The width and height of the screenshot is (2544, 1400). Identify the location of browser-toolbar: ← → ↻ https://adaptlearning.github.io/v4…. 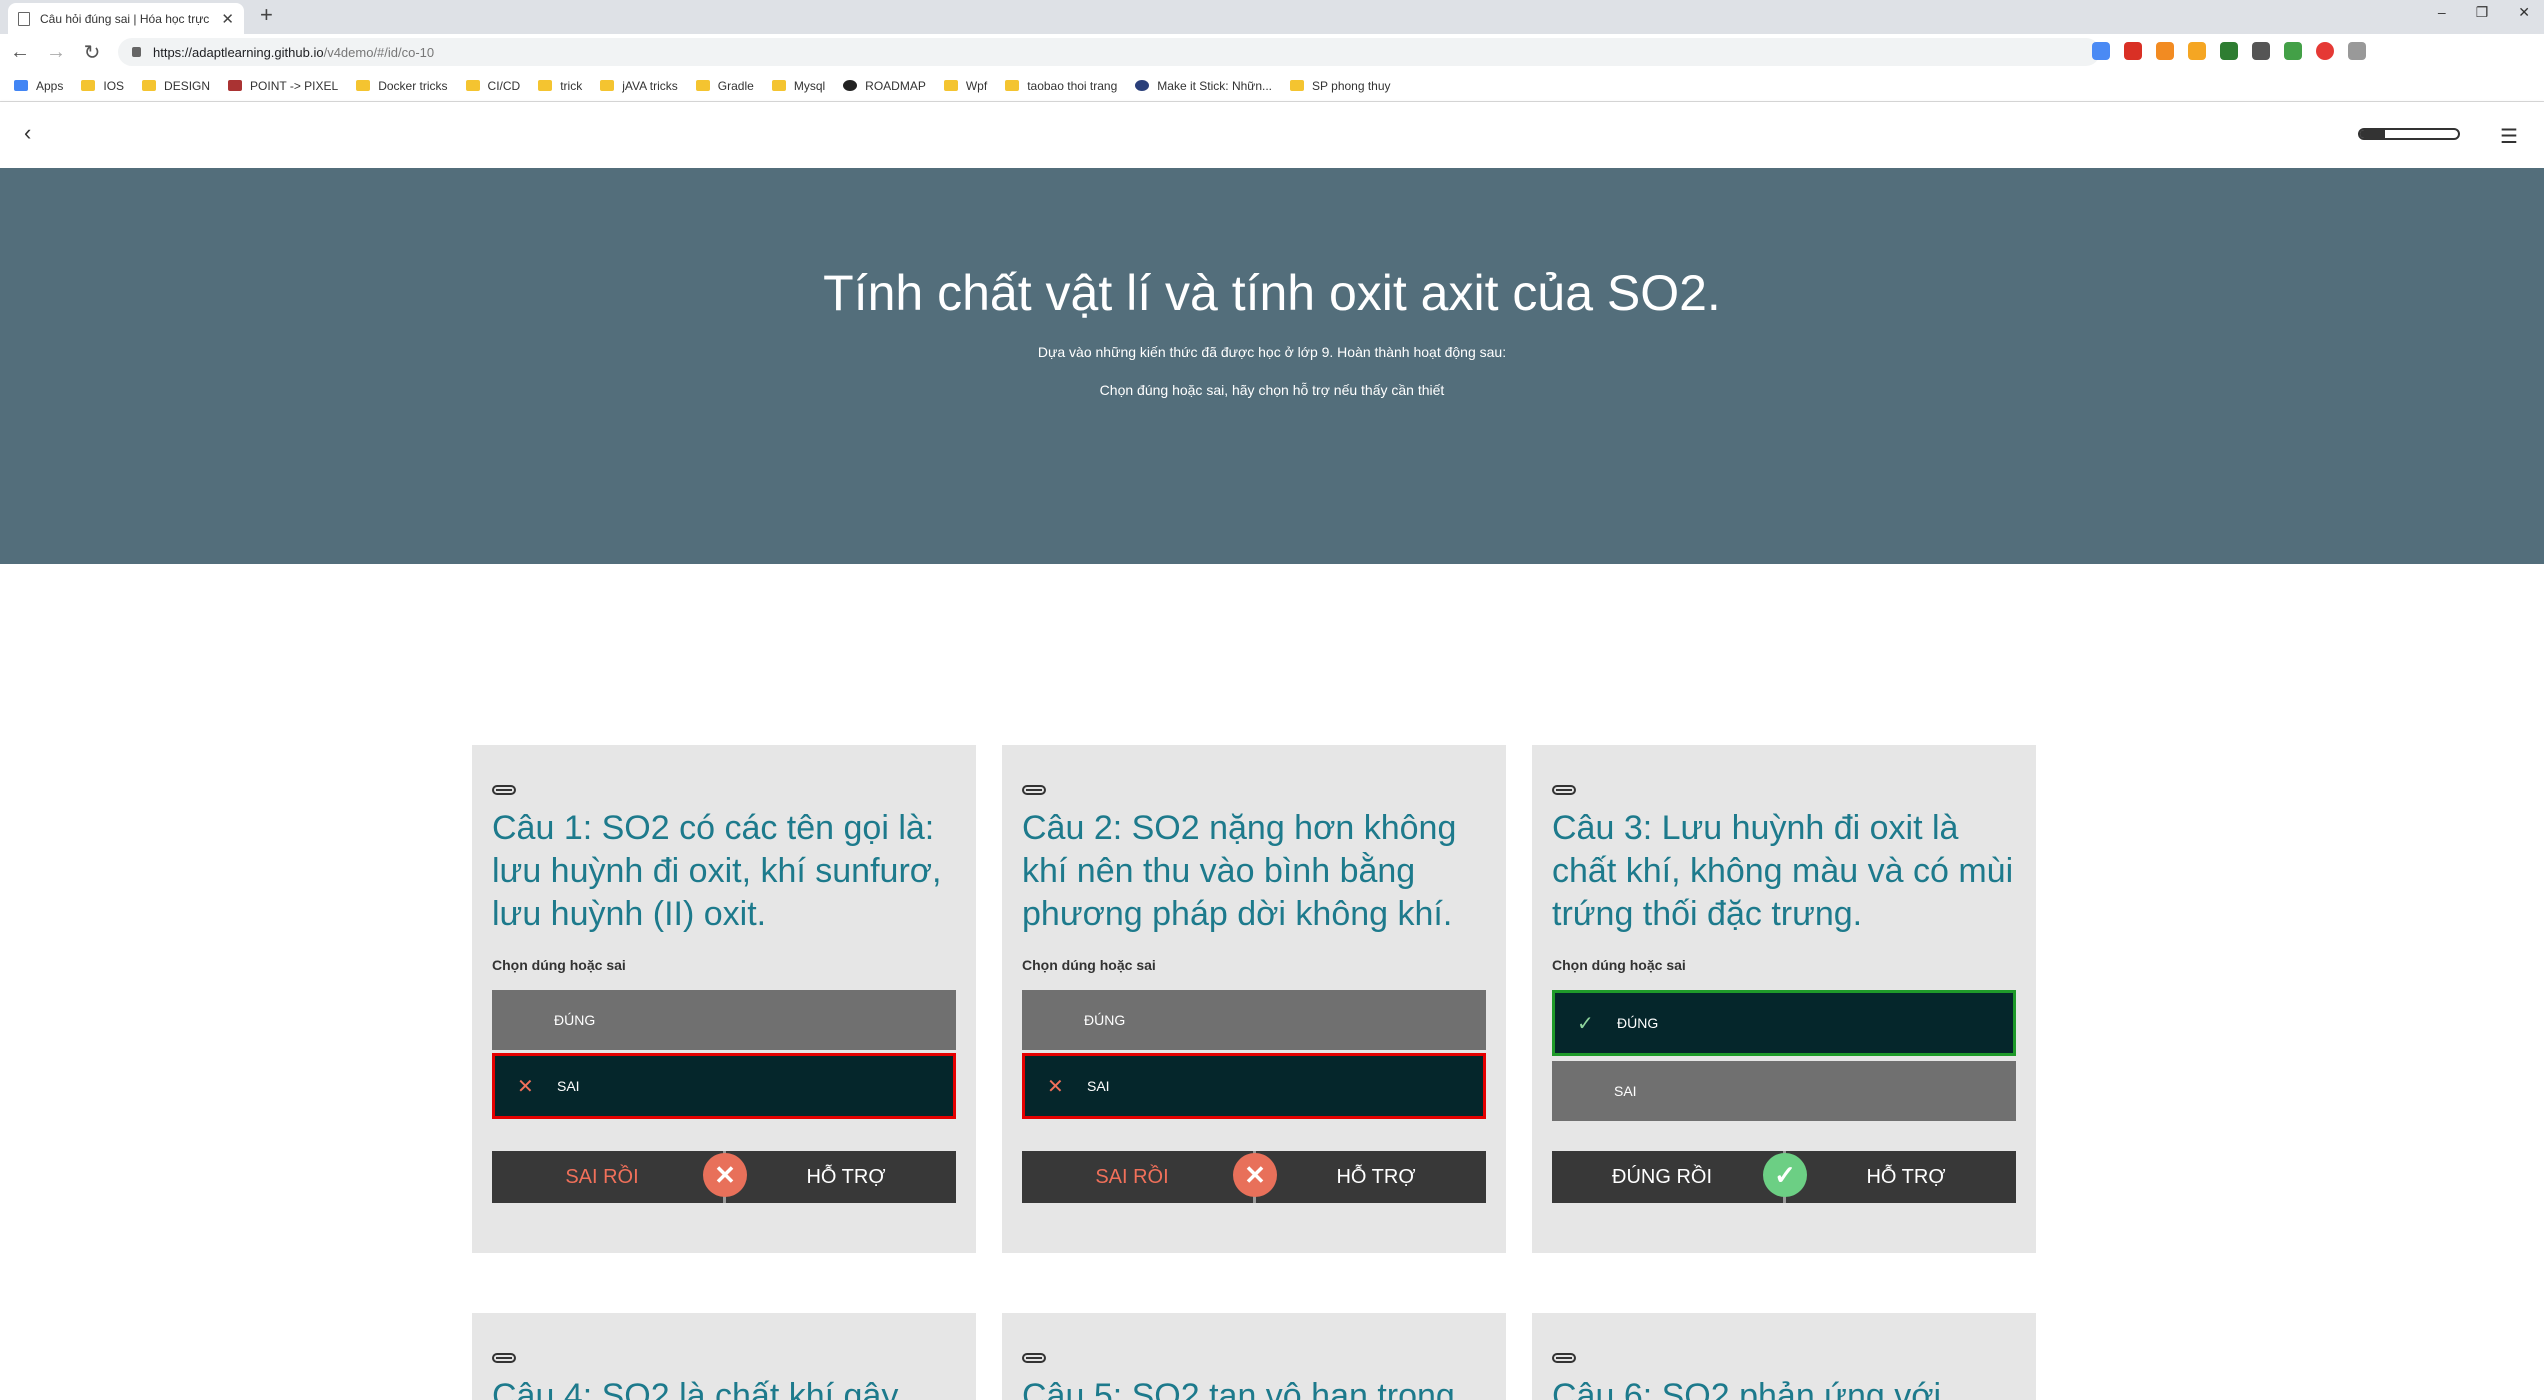
(1272, 52).